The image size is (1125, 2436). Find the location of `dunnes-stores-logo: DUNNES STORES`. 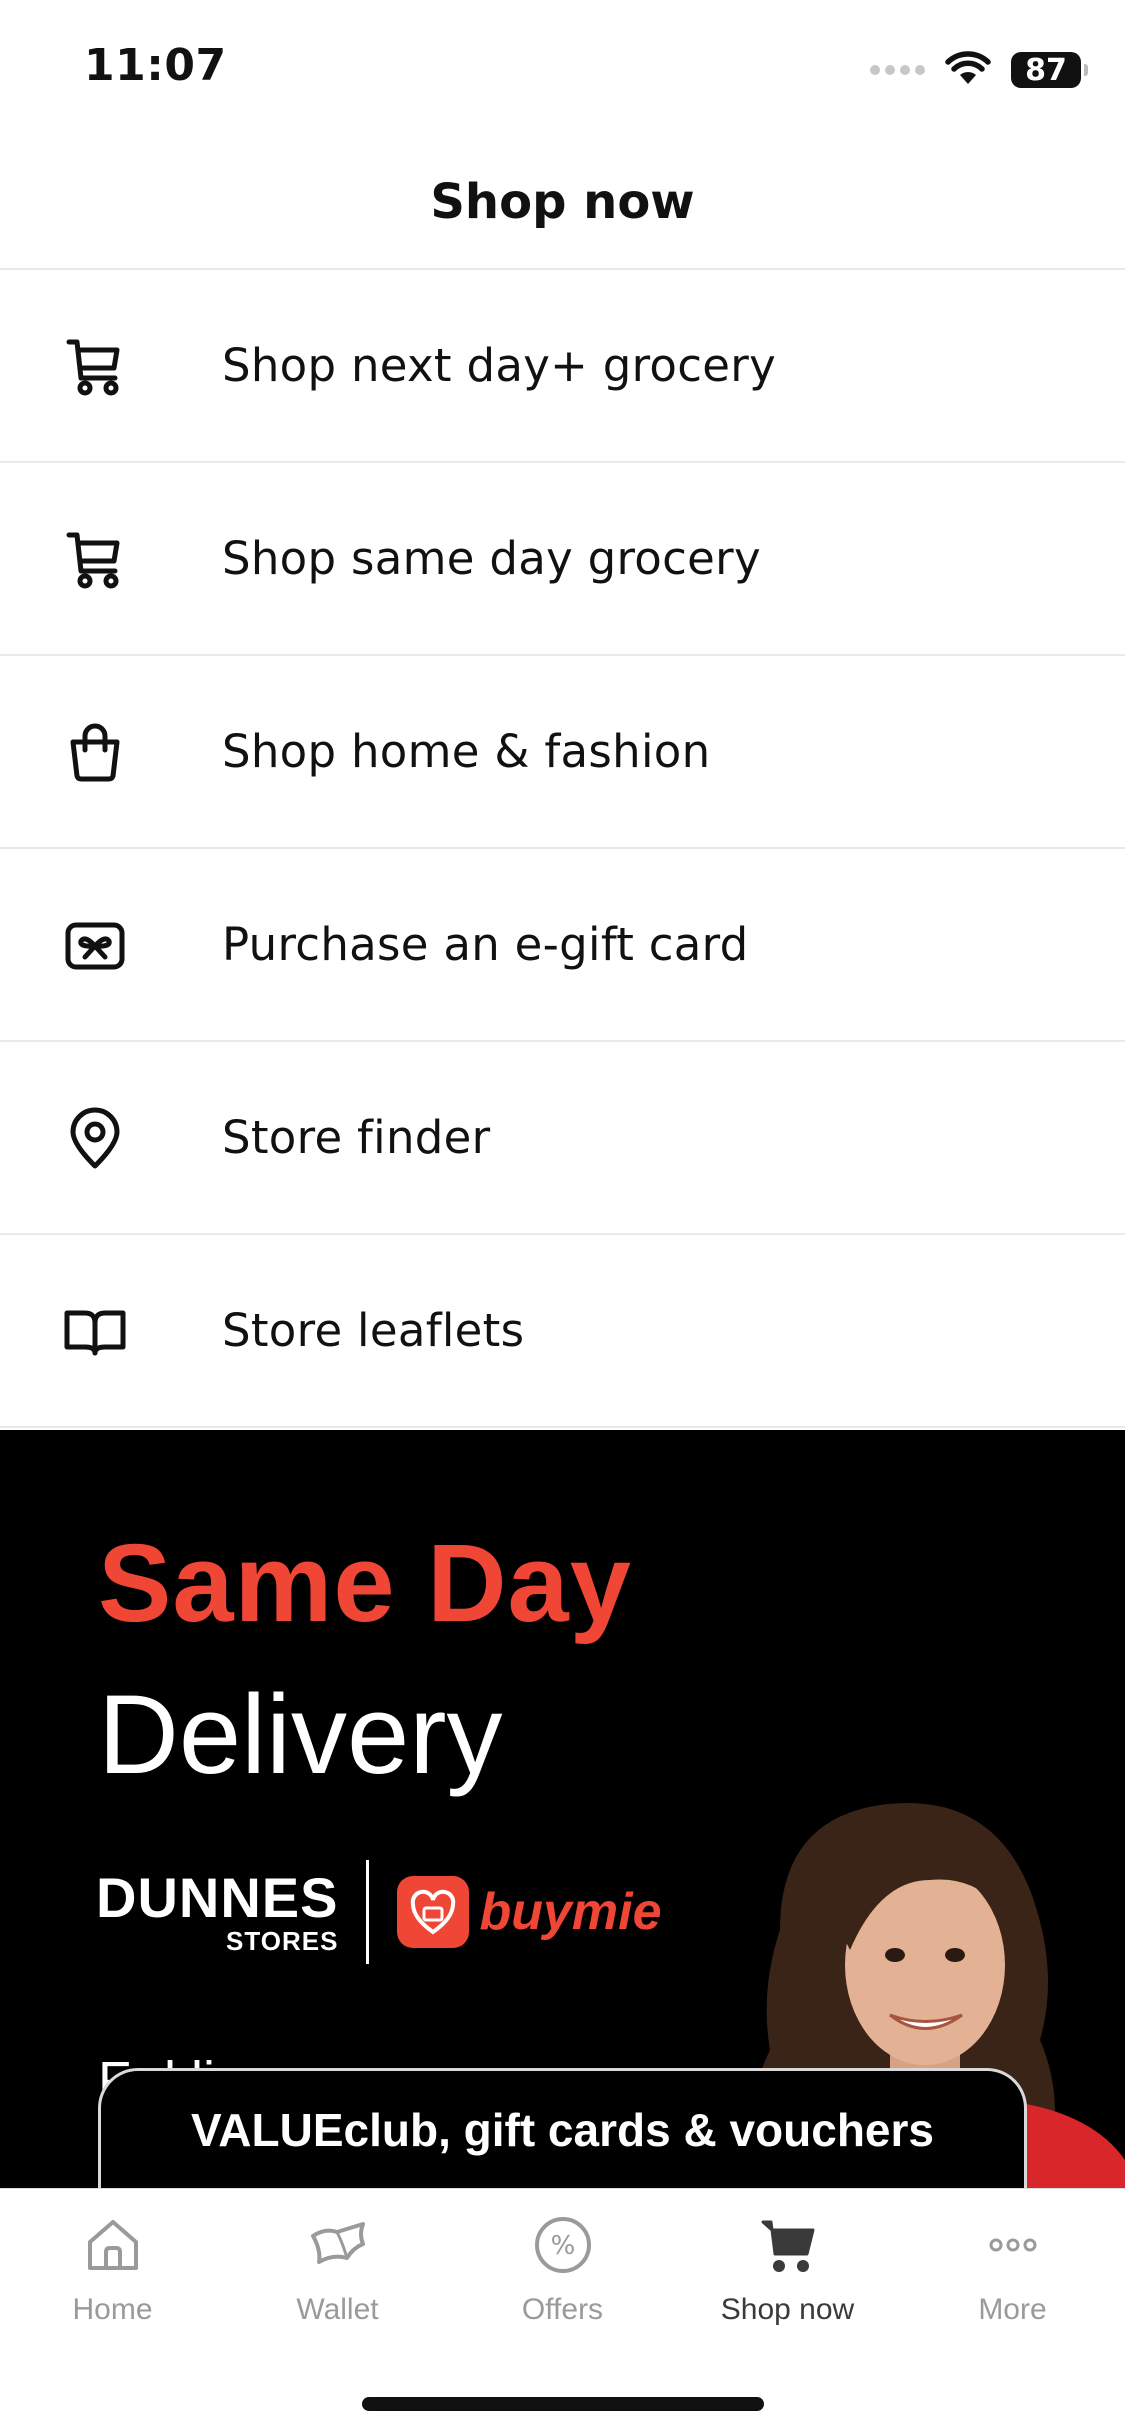

dunnes-stores-logo: DUNNES STORES is located at coordinates (217, 1911).